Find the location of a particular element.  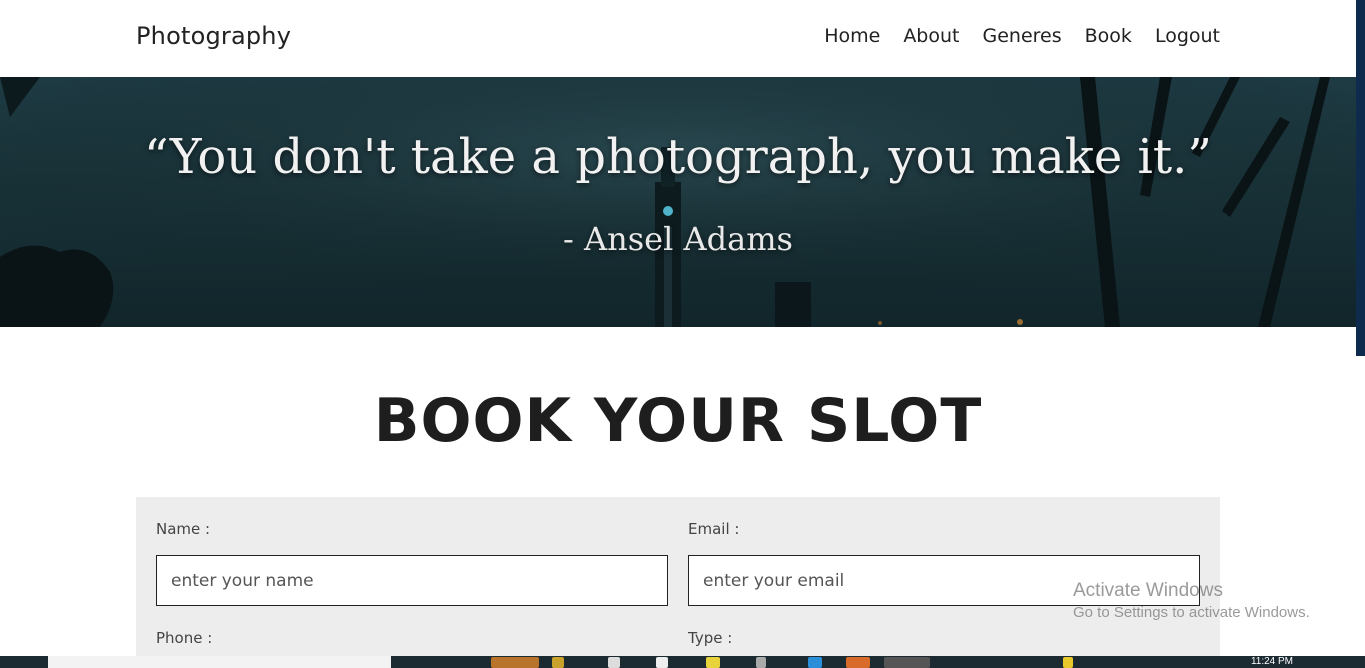

notification-icon is located at coordinates (1068, 662).